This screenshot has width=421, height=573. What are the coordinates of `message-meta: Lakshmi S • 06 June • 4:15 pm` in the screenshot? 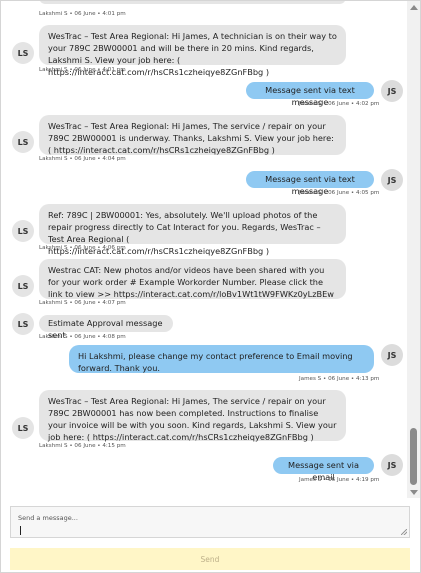 It's located at (82, 446).